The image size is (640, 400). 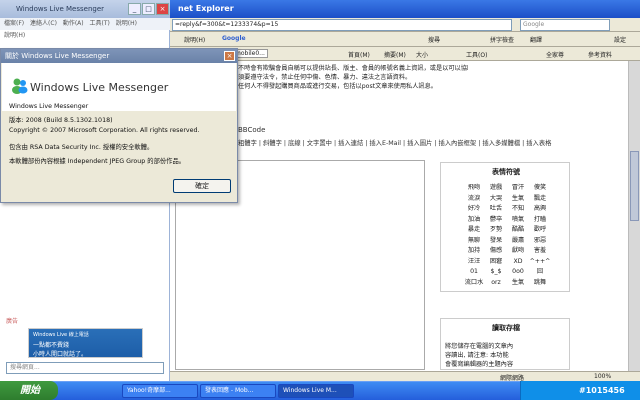 What do you see at coordinates (477, 355) in the screenshot?
I see `read-save-line-2: 容讀出, 請注意: 本功能` at bounding box center [477, 355].